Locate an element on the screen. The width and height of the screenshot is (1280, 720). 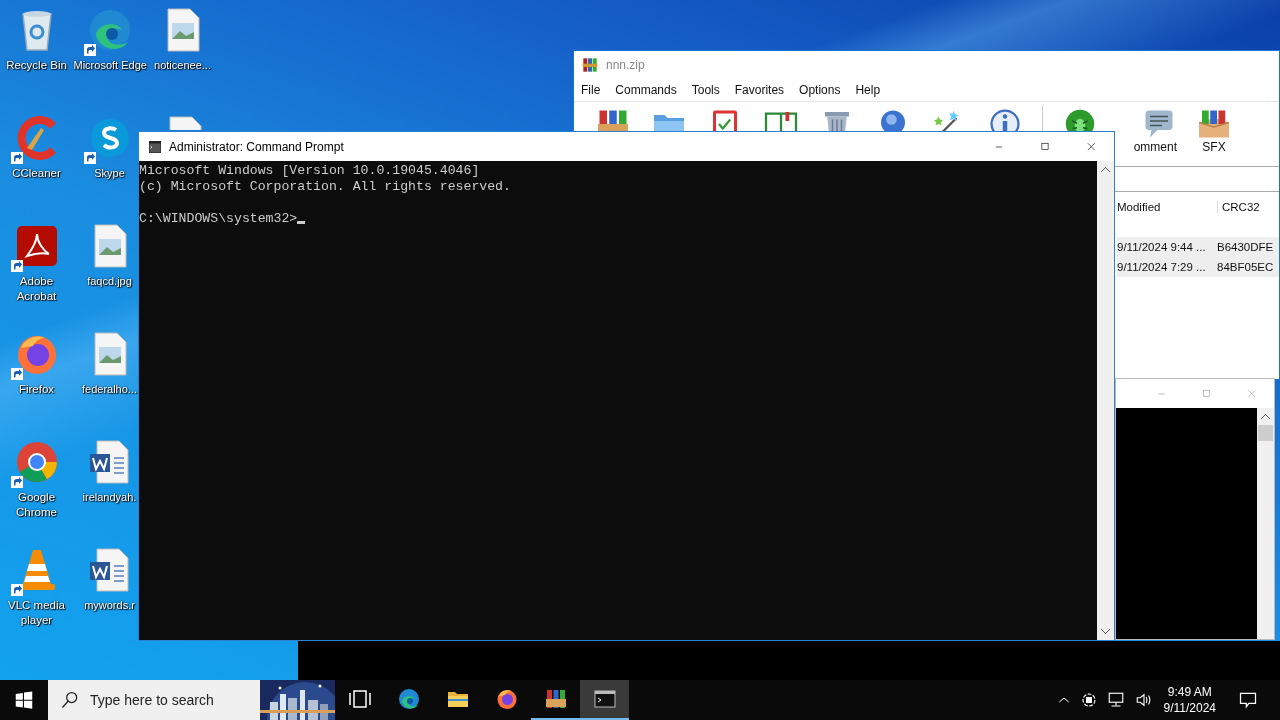
icon-label: Microsoft Edge is located at coordinates (109, 65).